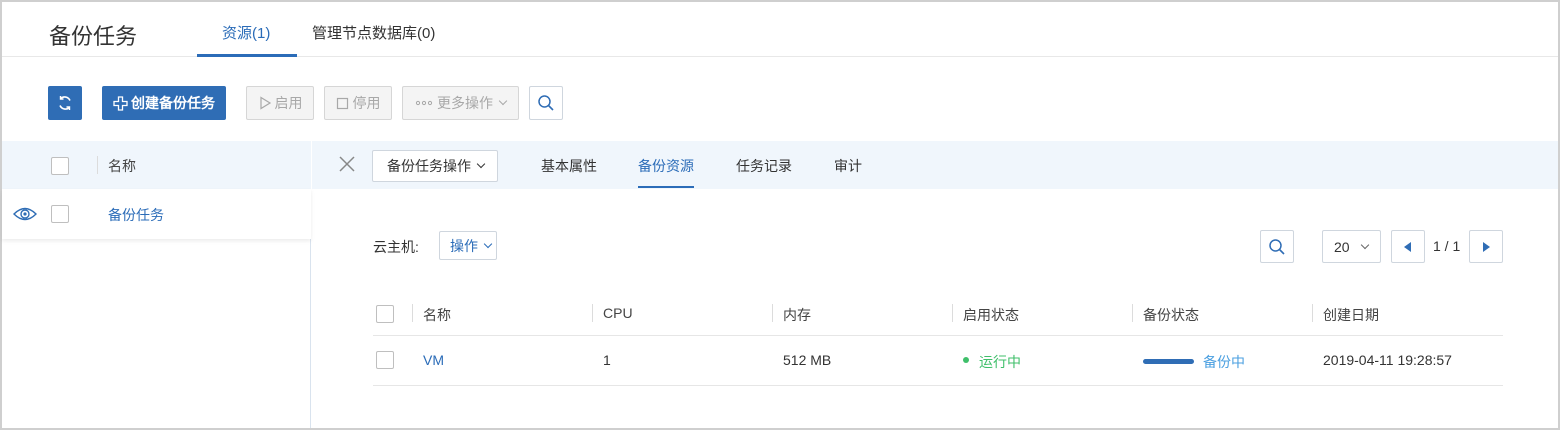 This screenshot has height=430, width=1560. What do you see at coordinates (246, 32) in the screenshot?
I see `tab-resources: 资源(1)` at bounding box center [246, 32].